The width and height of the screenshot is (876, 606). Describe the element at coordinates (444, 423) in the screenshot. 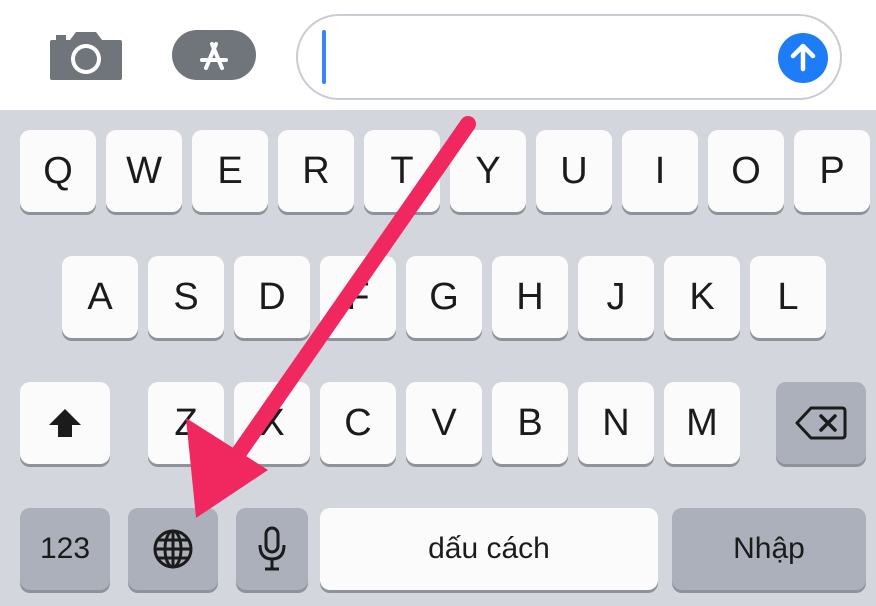

I see `key-v: V` at that location.